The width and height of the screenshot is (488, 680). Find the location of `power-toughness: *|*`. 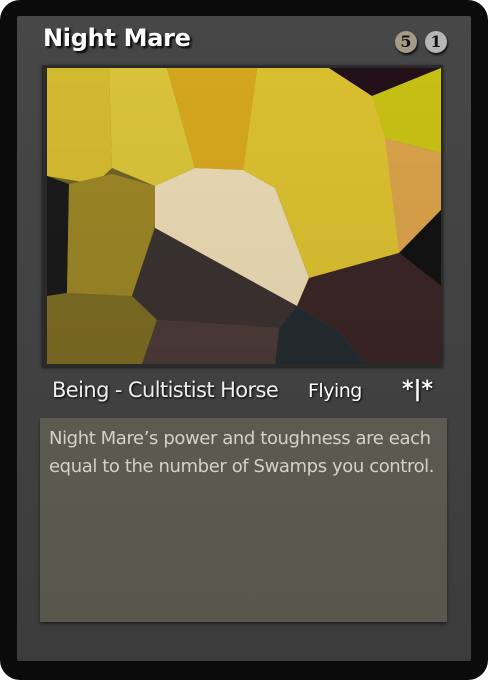

power-toughness: *|* is located at coordinates (418, 389).